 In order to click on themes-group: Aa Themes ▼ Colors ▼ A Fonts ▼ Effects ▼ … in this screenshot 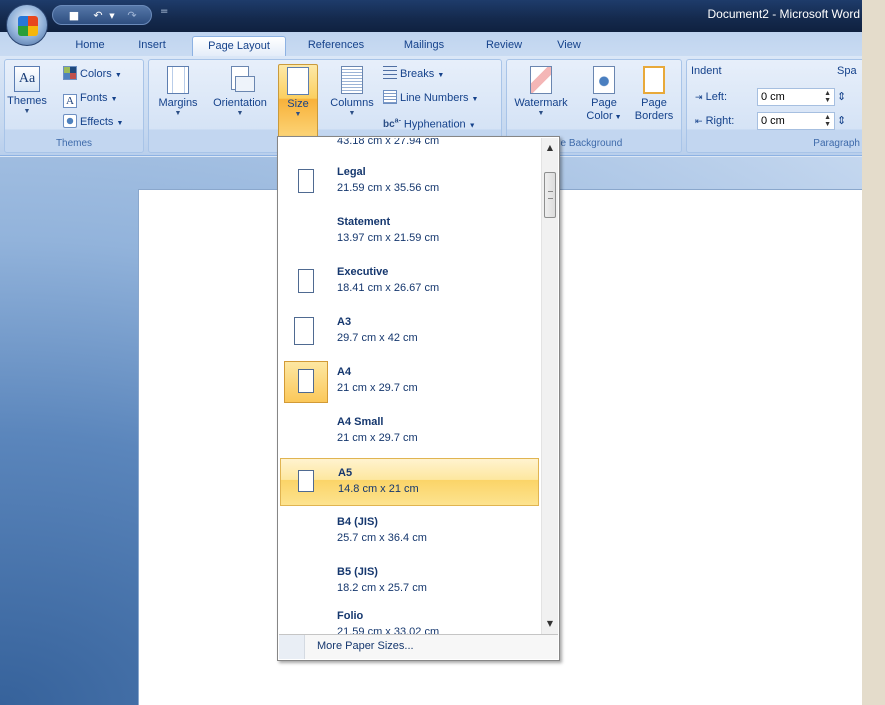, I will do `click(74, 106)`.